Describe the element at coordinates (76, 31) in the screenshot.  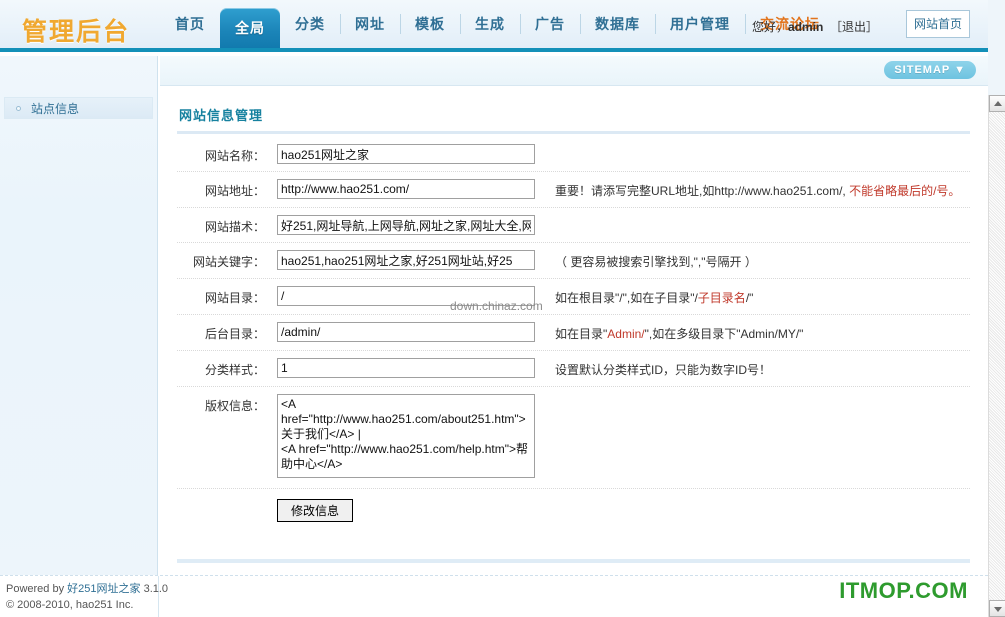
I see `site-logo: 管理后台` at that location.